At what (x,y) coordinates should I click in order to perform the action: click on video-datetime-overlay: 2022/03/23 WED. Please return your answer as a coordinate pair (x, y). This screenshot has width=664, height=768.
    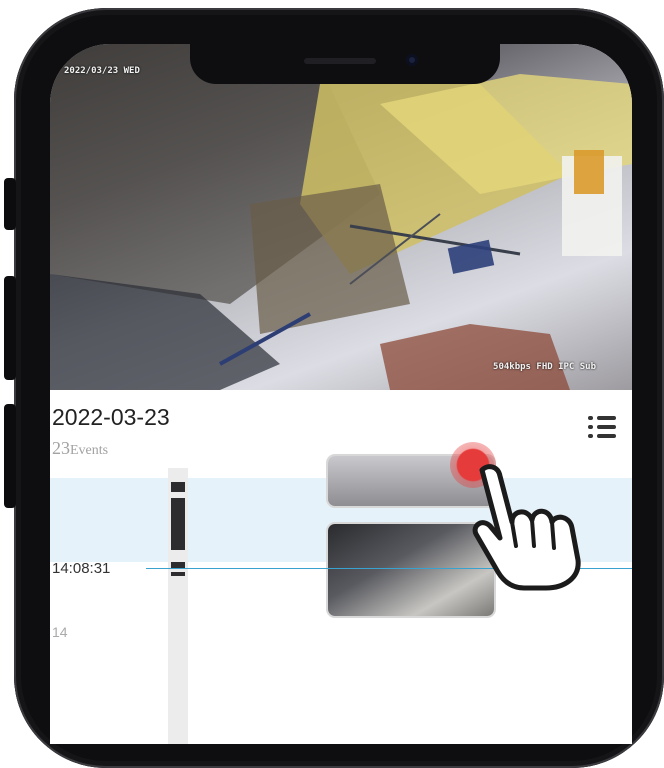
    Looking at the image, I should click on (102, 71).